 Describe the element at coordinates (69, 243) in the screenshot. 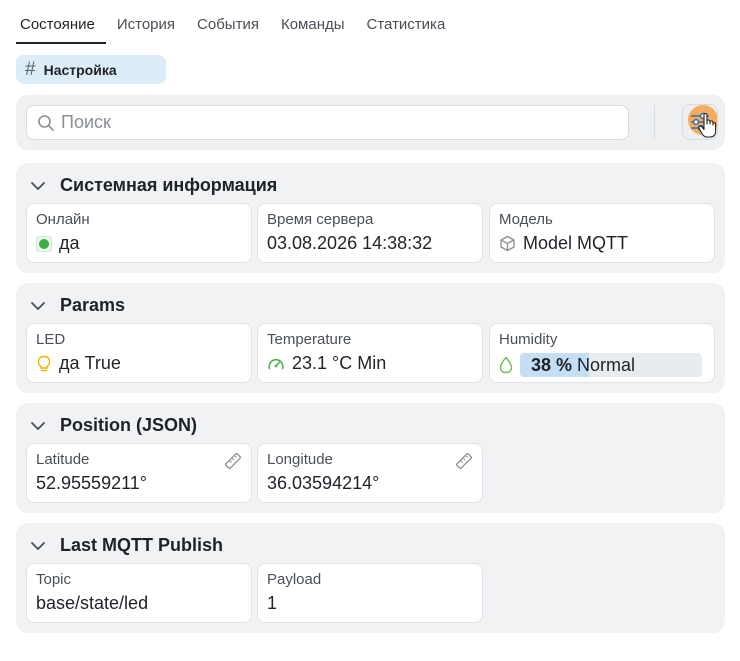

I see `online-value: да` at that location.